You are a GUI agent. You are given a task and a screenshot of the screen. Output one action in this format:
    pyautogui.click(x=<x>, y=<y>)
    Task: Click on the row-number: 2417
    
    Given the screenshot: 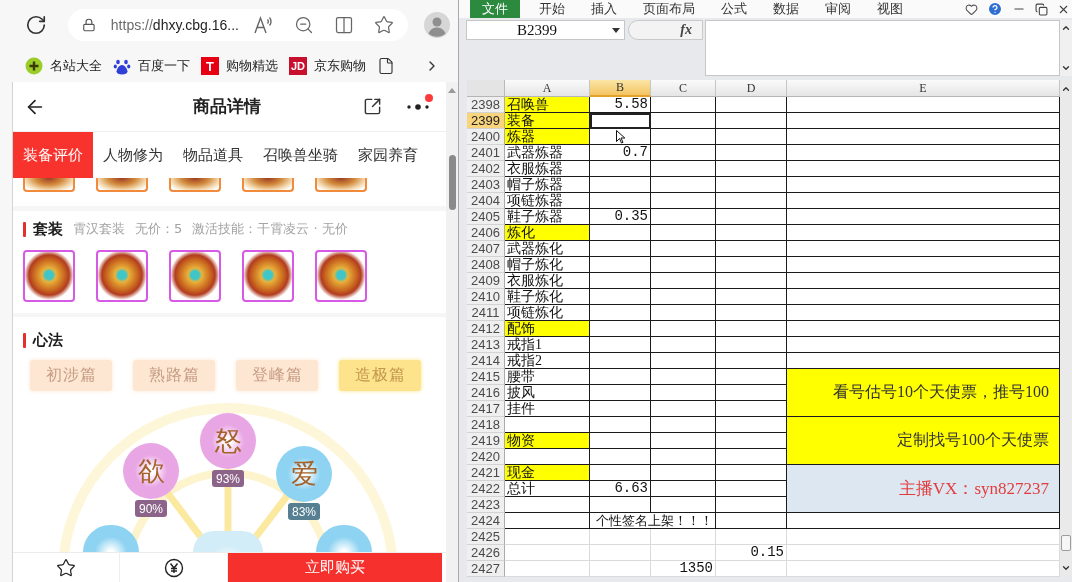 What is the action you would take?
    pyautogui.click(x=486, y=409)
    